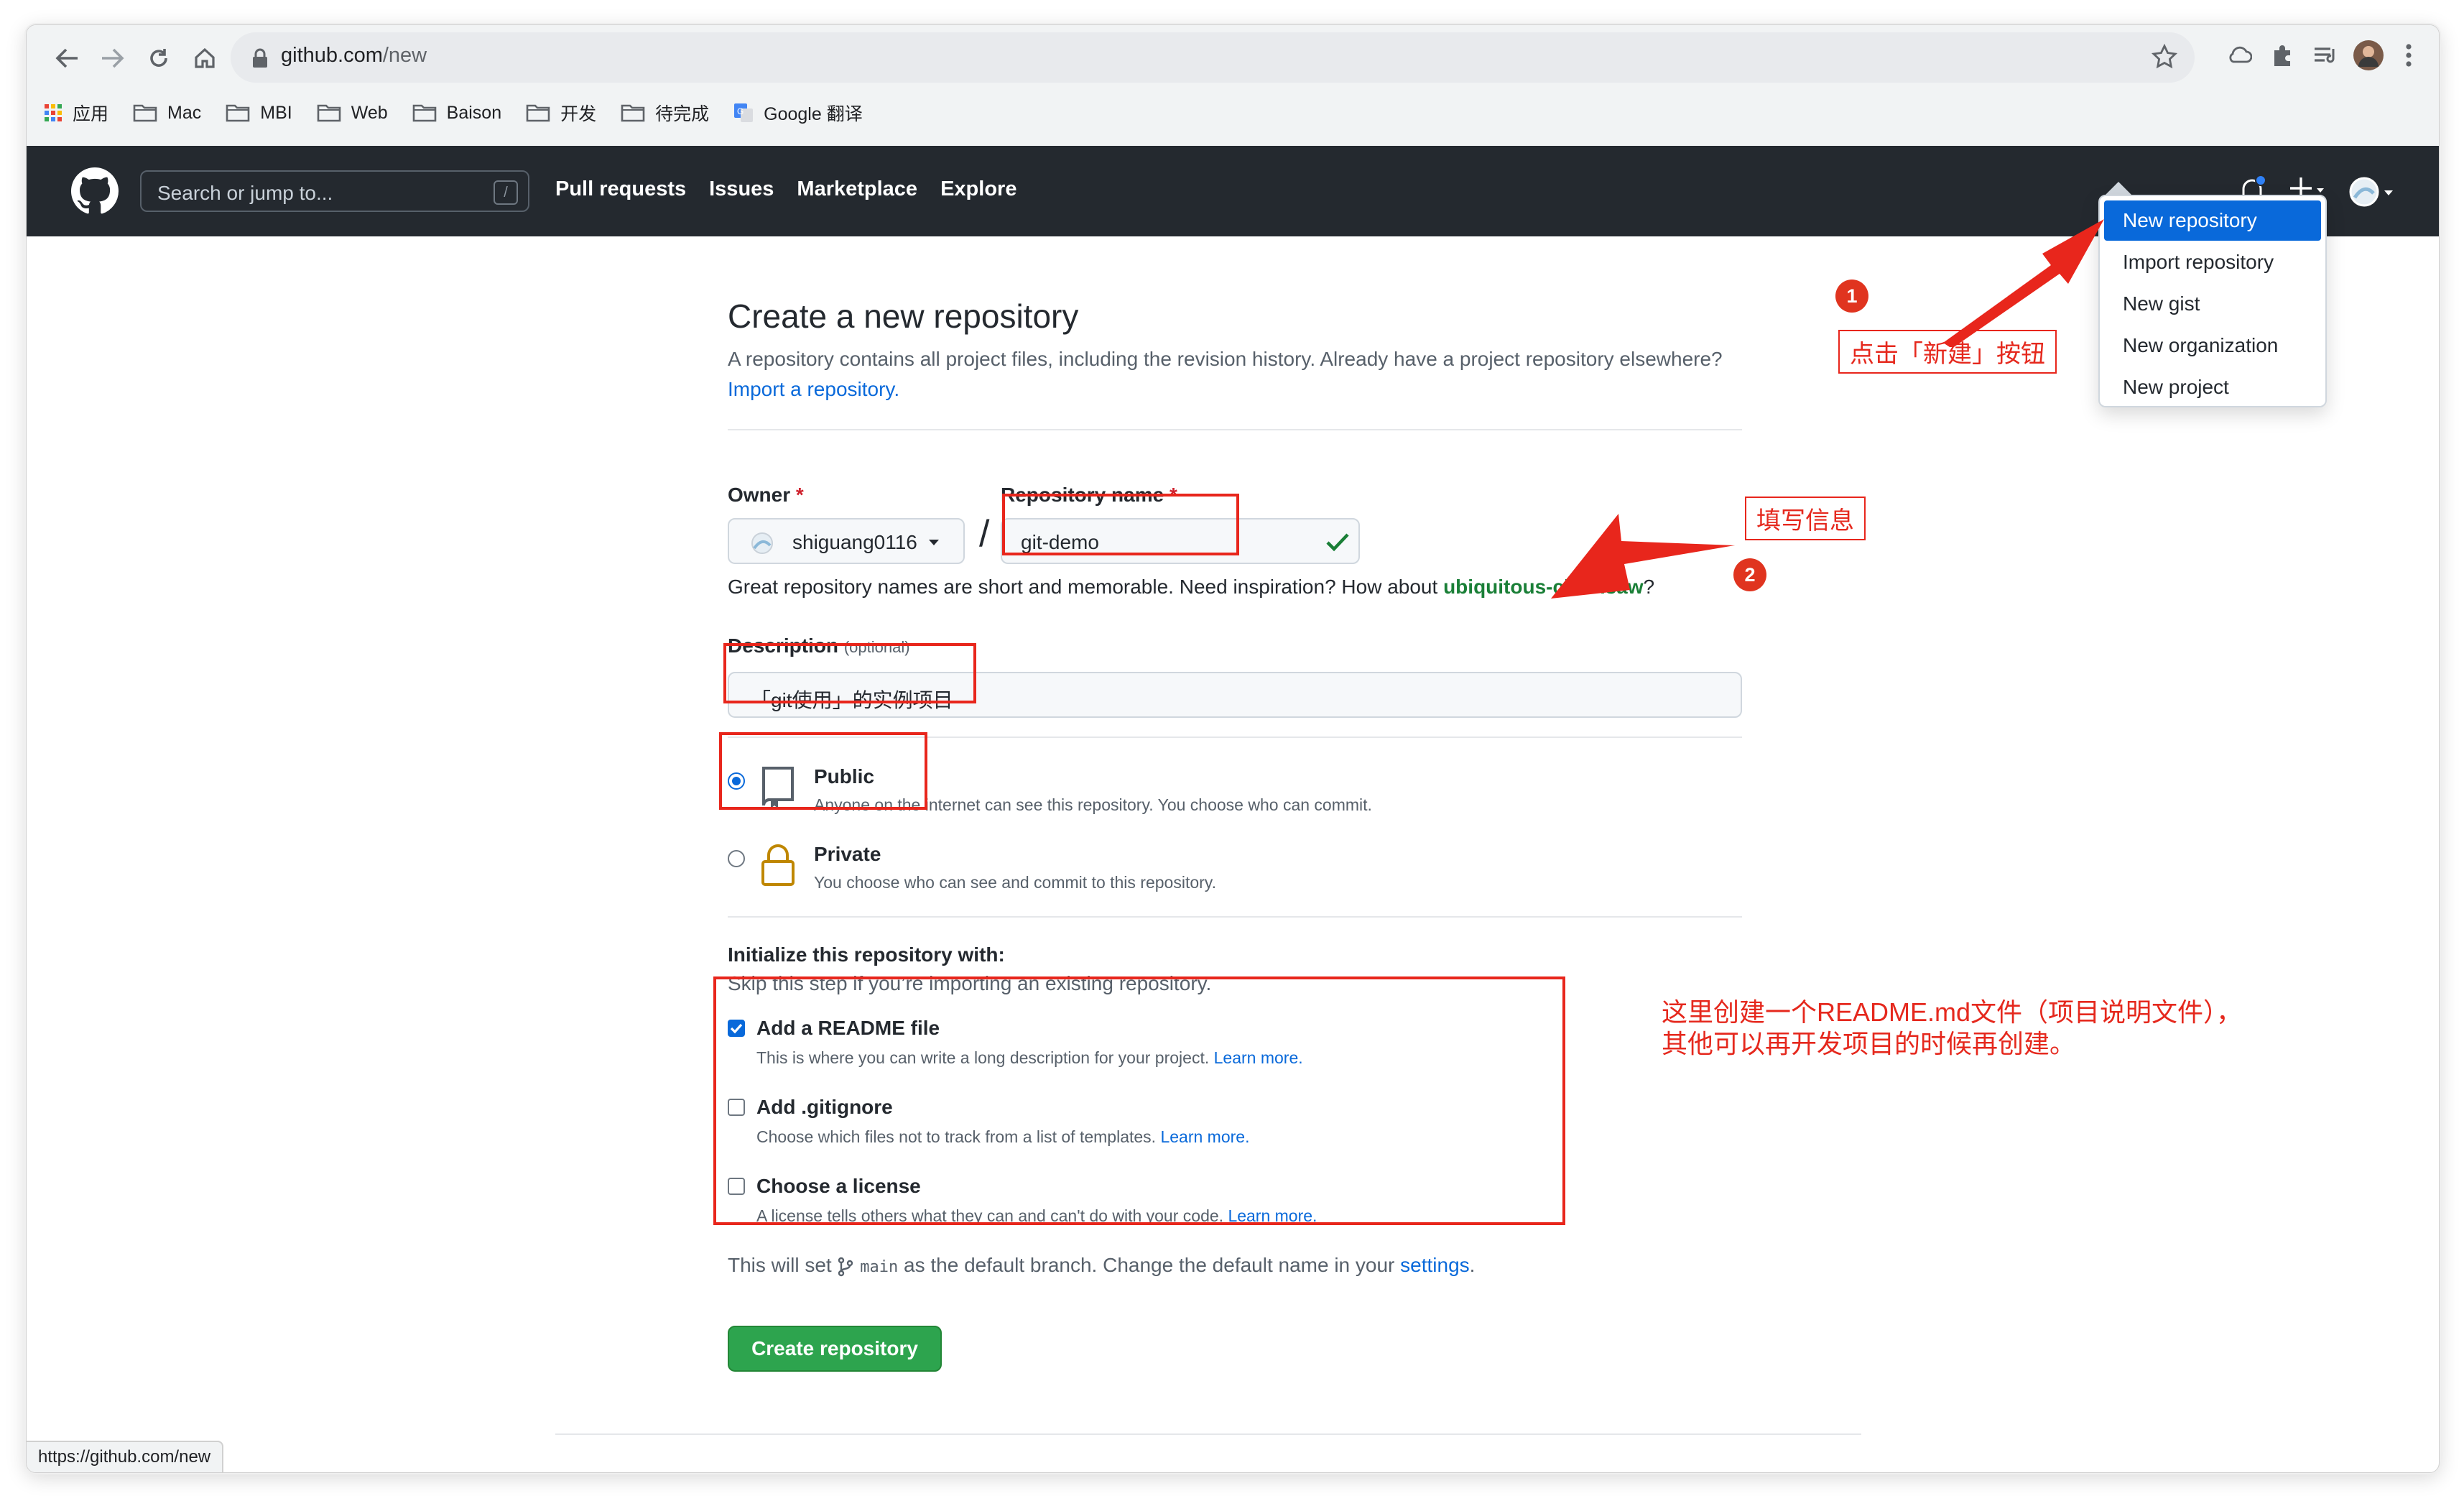 This screenshot has height=1496, width=2464. I want to click on visibility-private-title: Private, so click(847, 854).